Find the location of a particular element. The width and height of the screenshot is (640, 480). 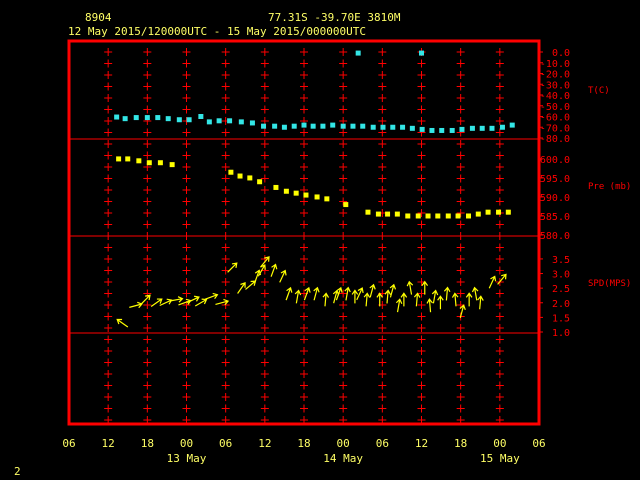

pressure-series is located at coordinates (313, 187).